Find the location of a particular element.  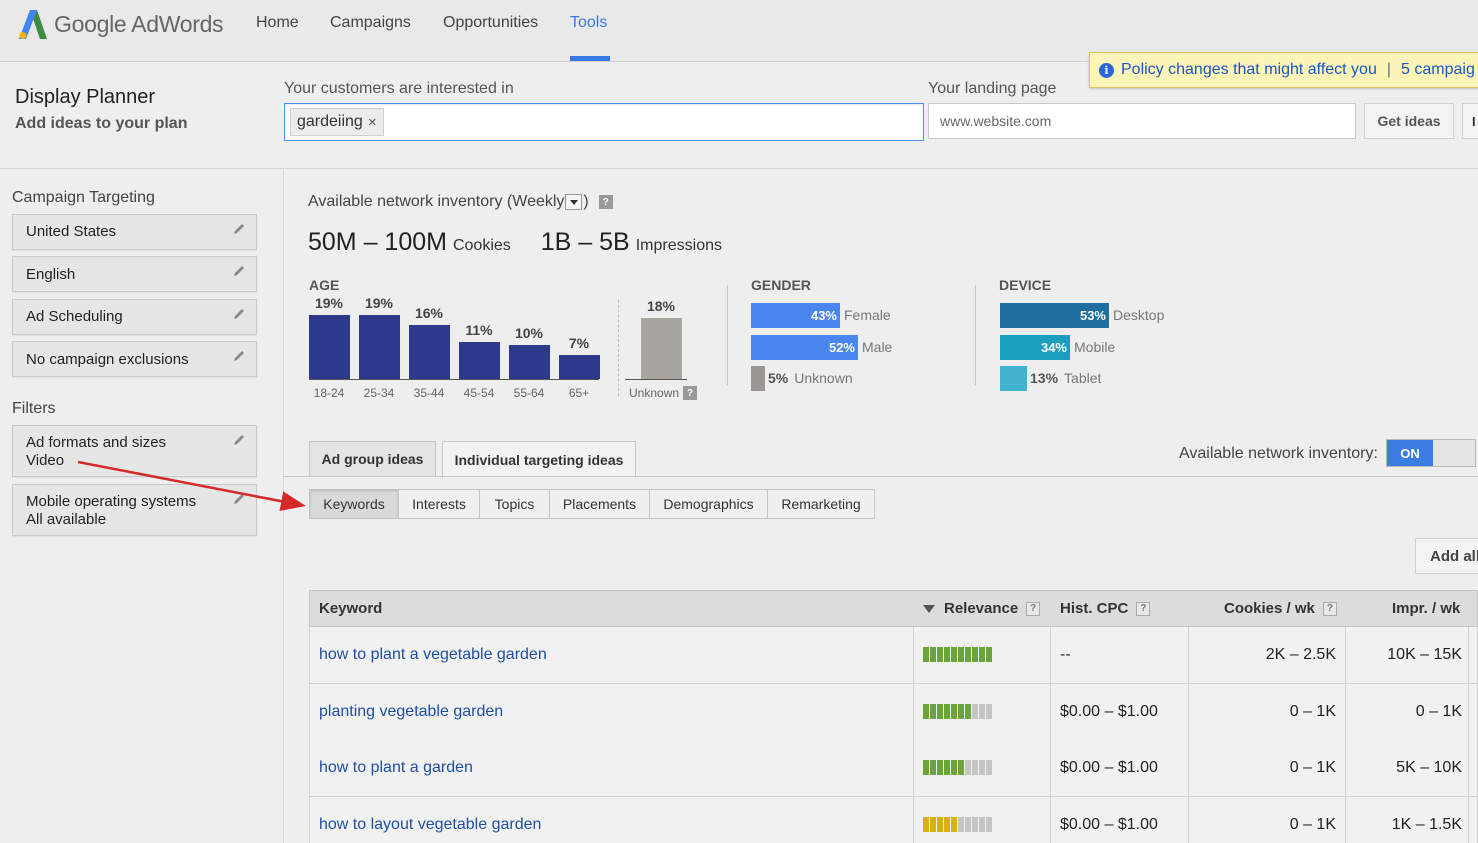

nav-opportunities: Opportunities is located at coordinates (490, 23).